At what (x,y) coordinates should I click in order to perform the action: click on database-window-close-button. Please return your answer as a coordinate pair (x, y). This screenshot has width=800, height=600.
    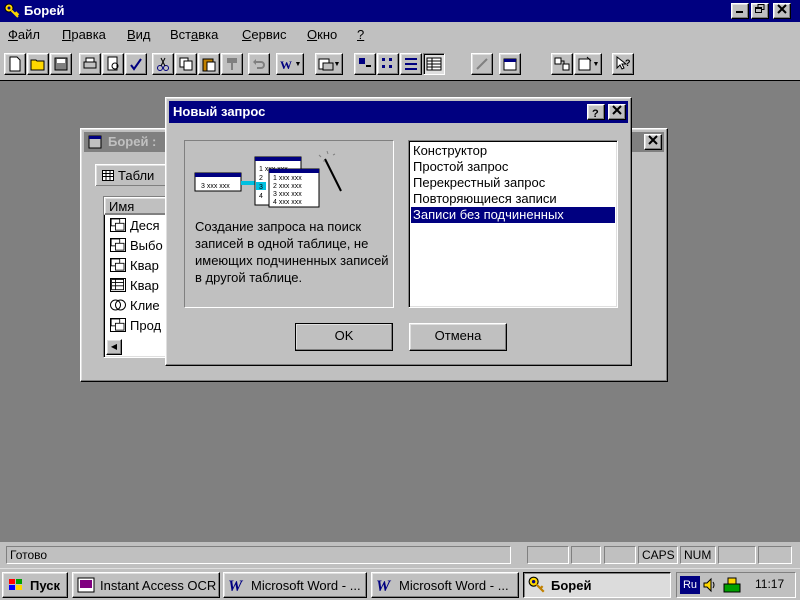
    Looking at the image, I should click on (653, 142).